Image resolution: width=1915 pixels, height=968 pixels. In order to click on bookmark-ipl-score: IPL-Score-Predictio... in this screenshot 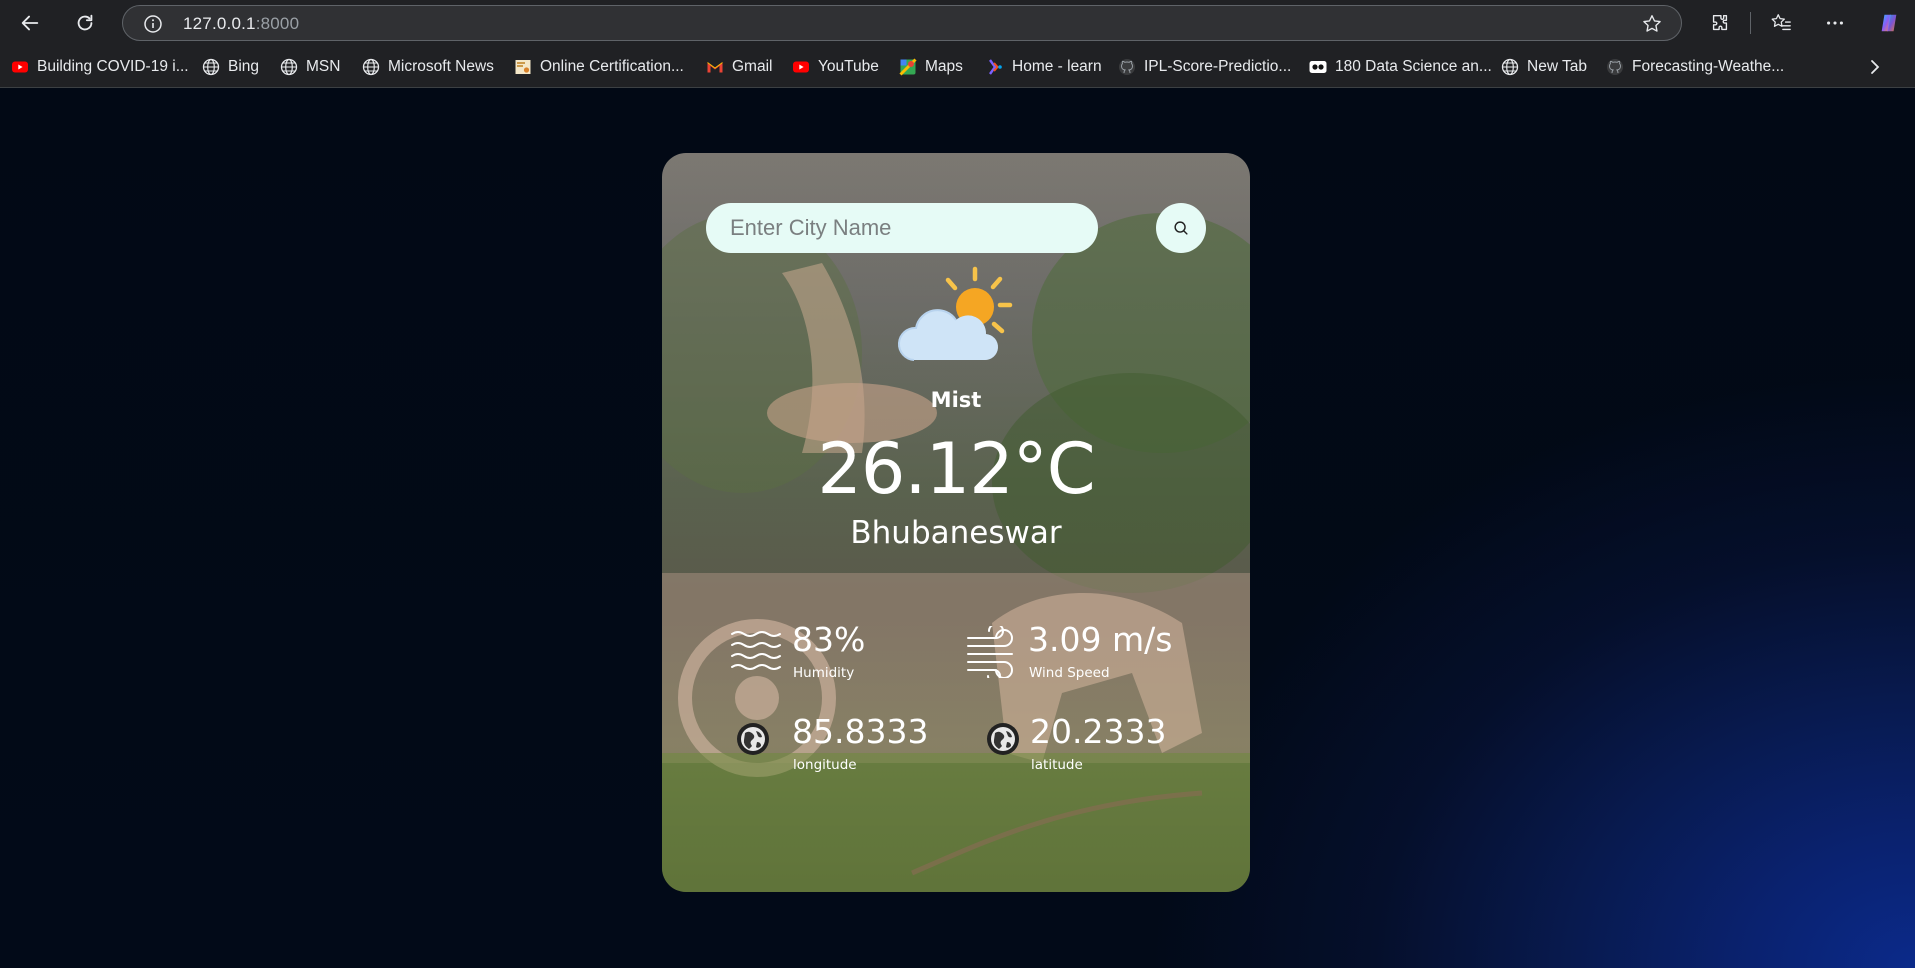, I will do `click(1204, 67)`.